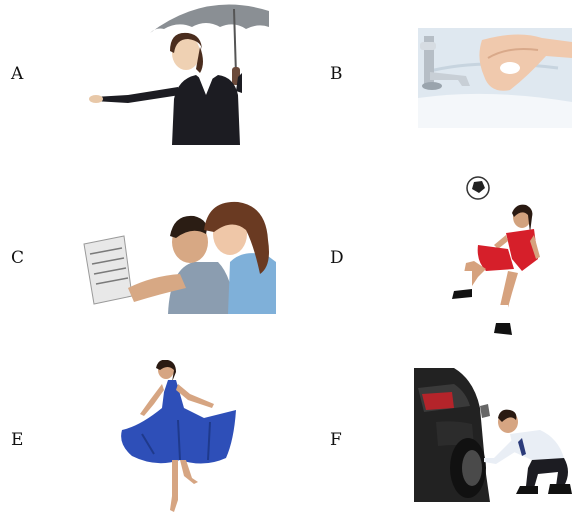 This screenshot has width=575, height=519. Describe the element at coordinates (336, 440) in the screenshot. I see `label-f: F` at that location.